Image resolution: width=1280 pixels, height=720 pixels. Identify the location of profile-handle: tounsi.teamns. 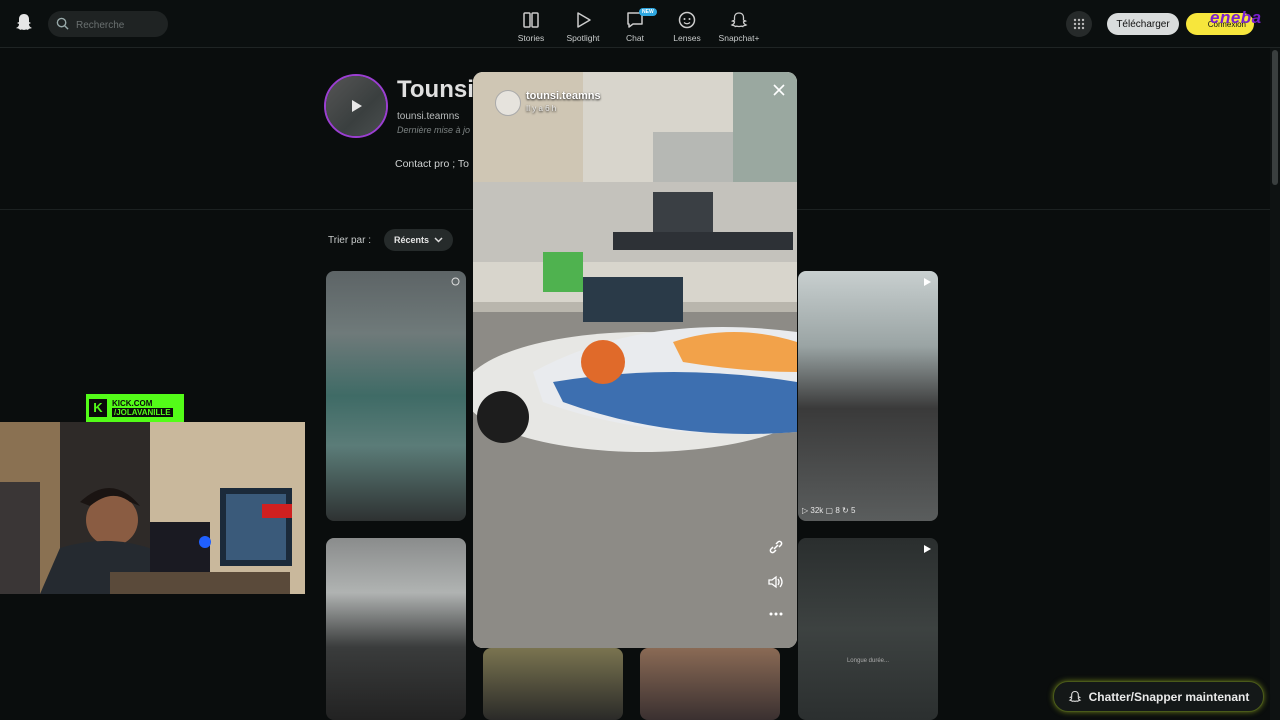
(428, 116).